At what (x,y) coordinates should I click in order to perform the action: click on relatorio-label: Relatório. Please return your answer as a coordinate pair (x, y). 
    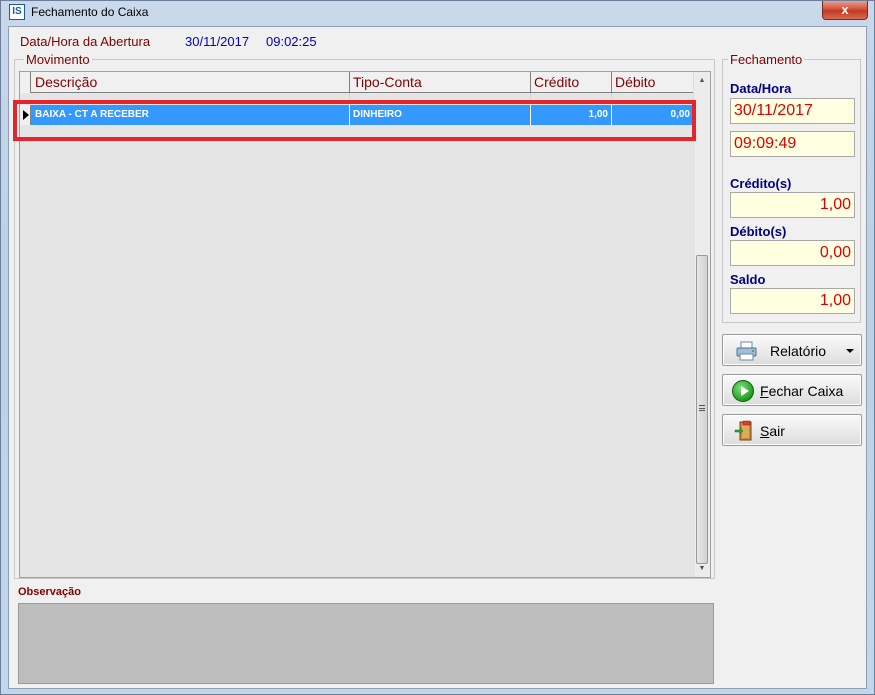
    Looking at the image, I should click on (798, 351).